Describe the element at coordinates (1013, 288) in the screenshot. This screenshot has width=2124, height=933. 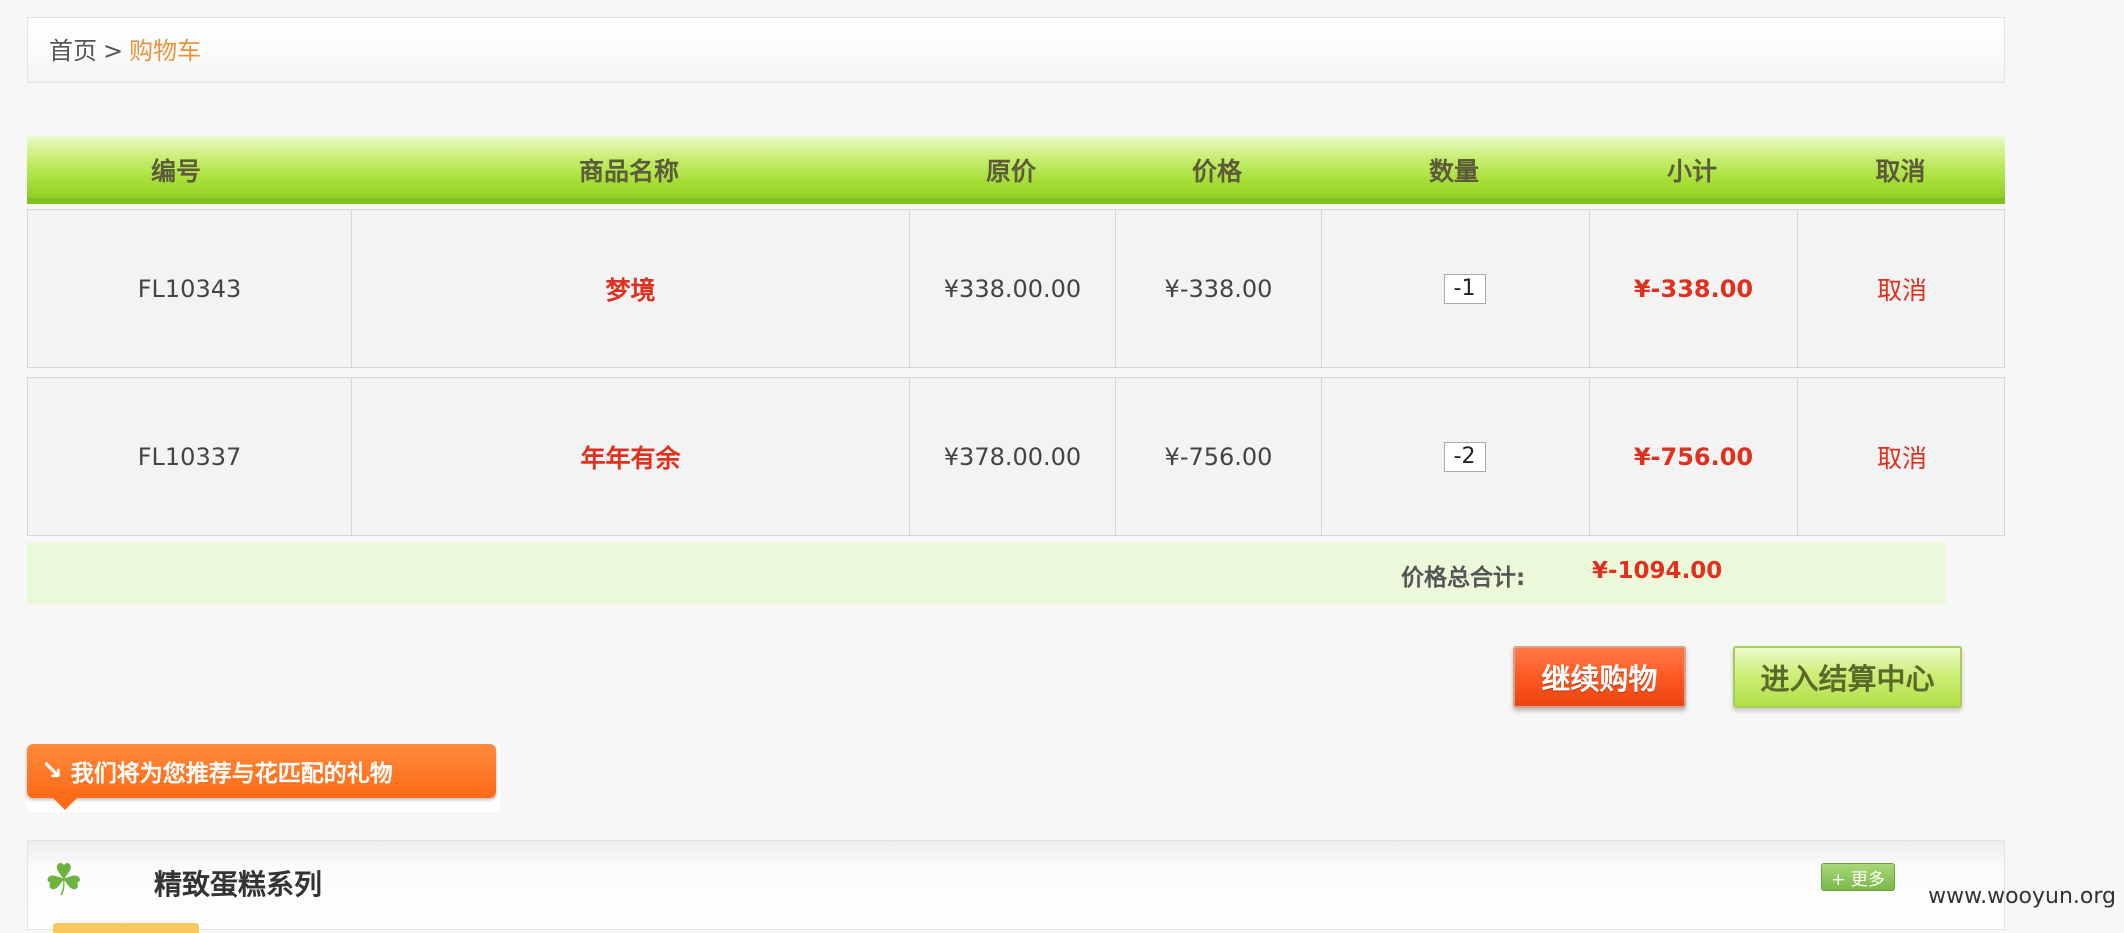
I see `item-original-price: ¥338.00.00` at that location.